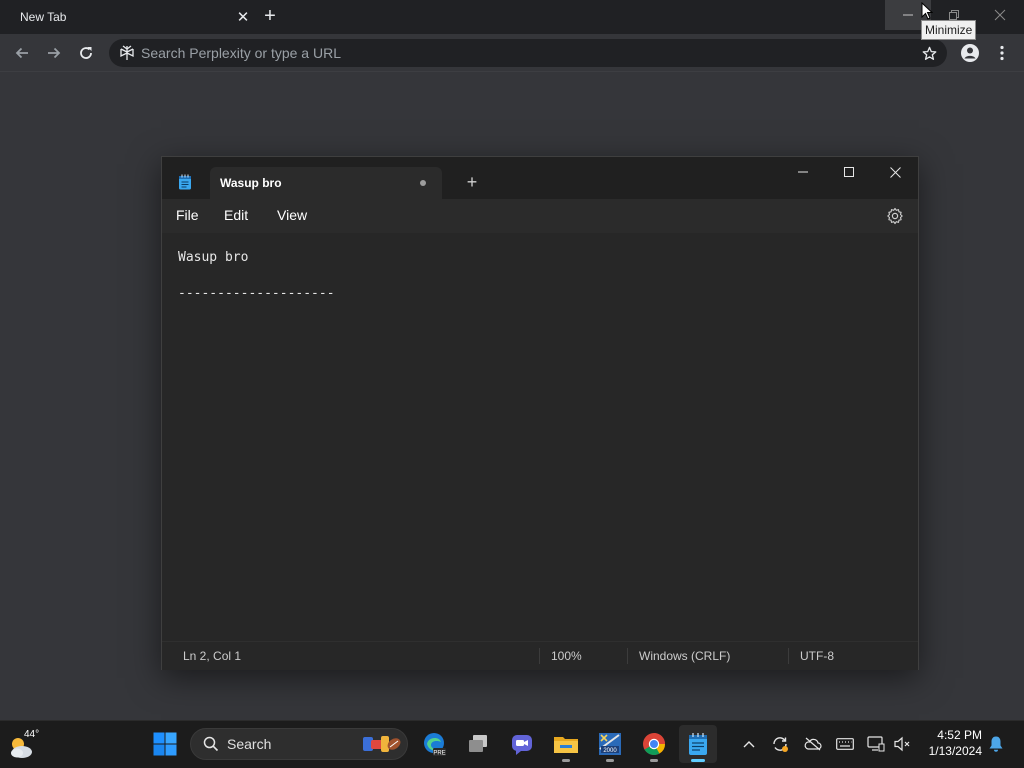 This screenshot has height=768, width=1024. Describe the element at coordinates (929, 53) in the screenshot. I see `bookmark-star-button` at that location.